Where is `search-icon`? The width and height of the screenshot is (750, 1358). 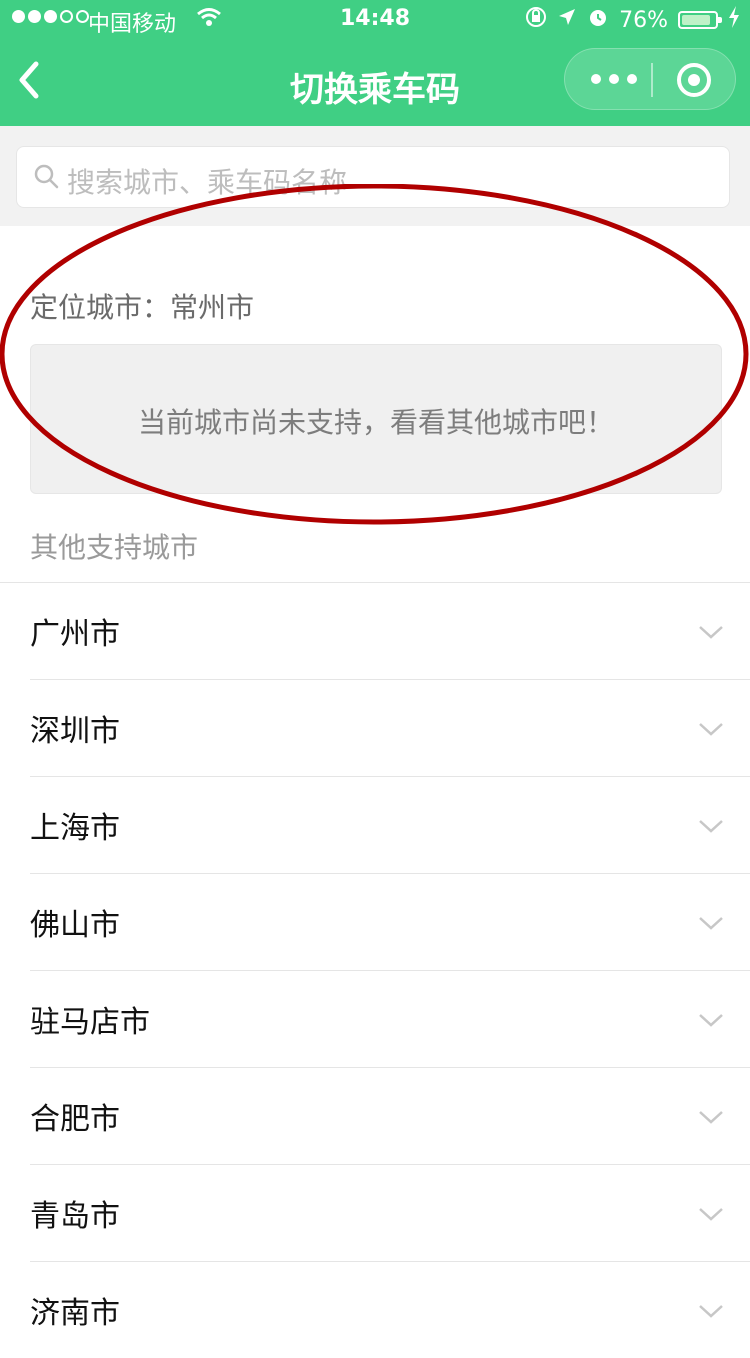
search-icon is located at coordinates (46, 176).